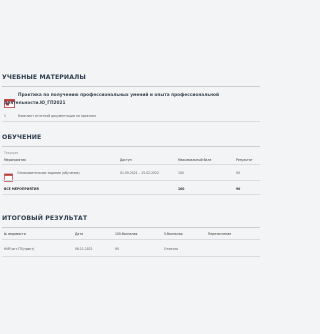 Image resolution: width=320 pixels, height=334 pixels. I want to click on final-header-divider, so click(131, 239).